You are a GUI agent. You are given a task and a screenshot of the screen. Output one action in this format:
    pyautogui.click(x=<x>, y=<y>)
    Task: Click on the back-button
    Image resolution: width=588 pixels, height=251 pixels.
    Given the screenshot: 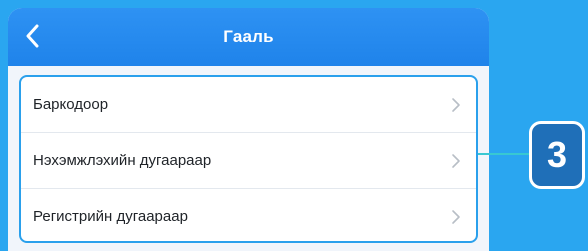 What is the action you would take?
    pyautogui.click(x=32, y=36)
    